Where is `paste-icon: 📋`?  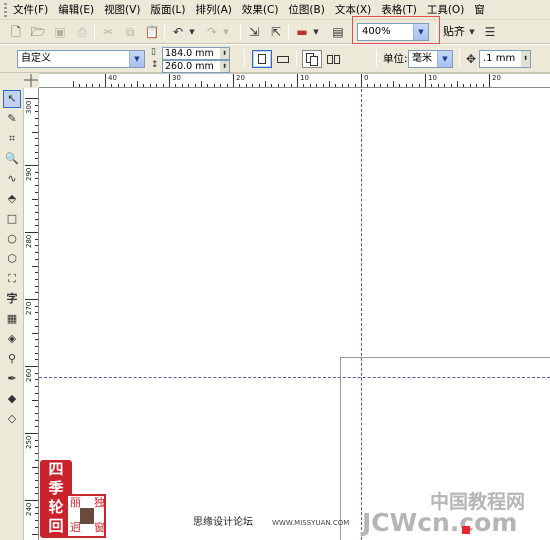
paste-icon: 📋 is located at coordinates (152, 32).